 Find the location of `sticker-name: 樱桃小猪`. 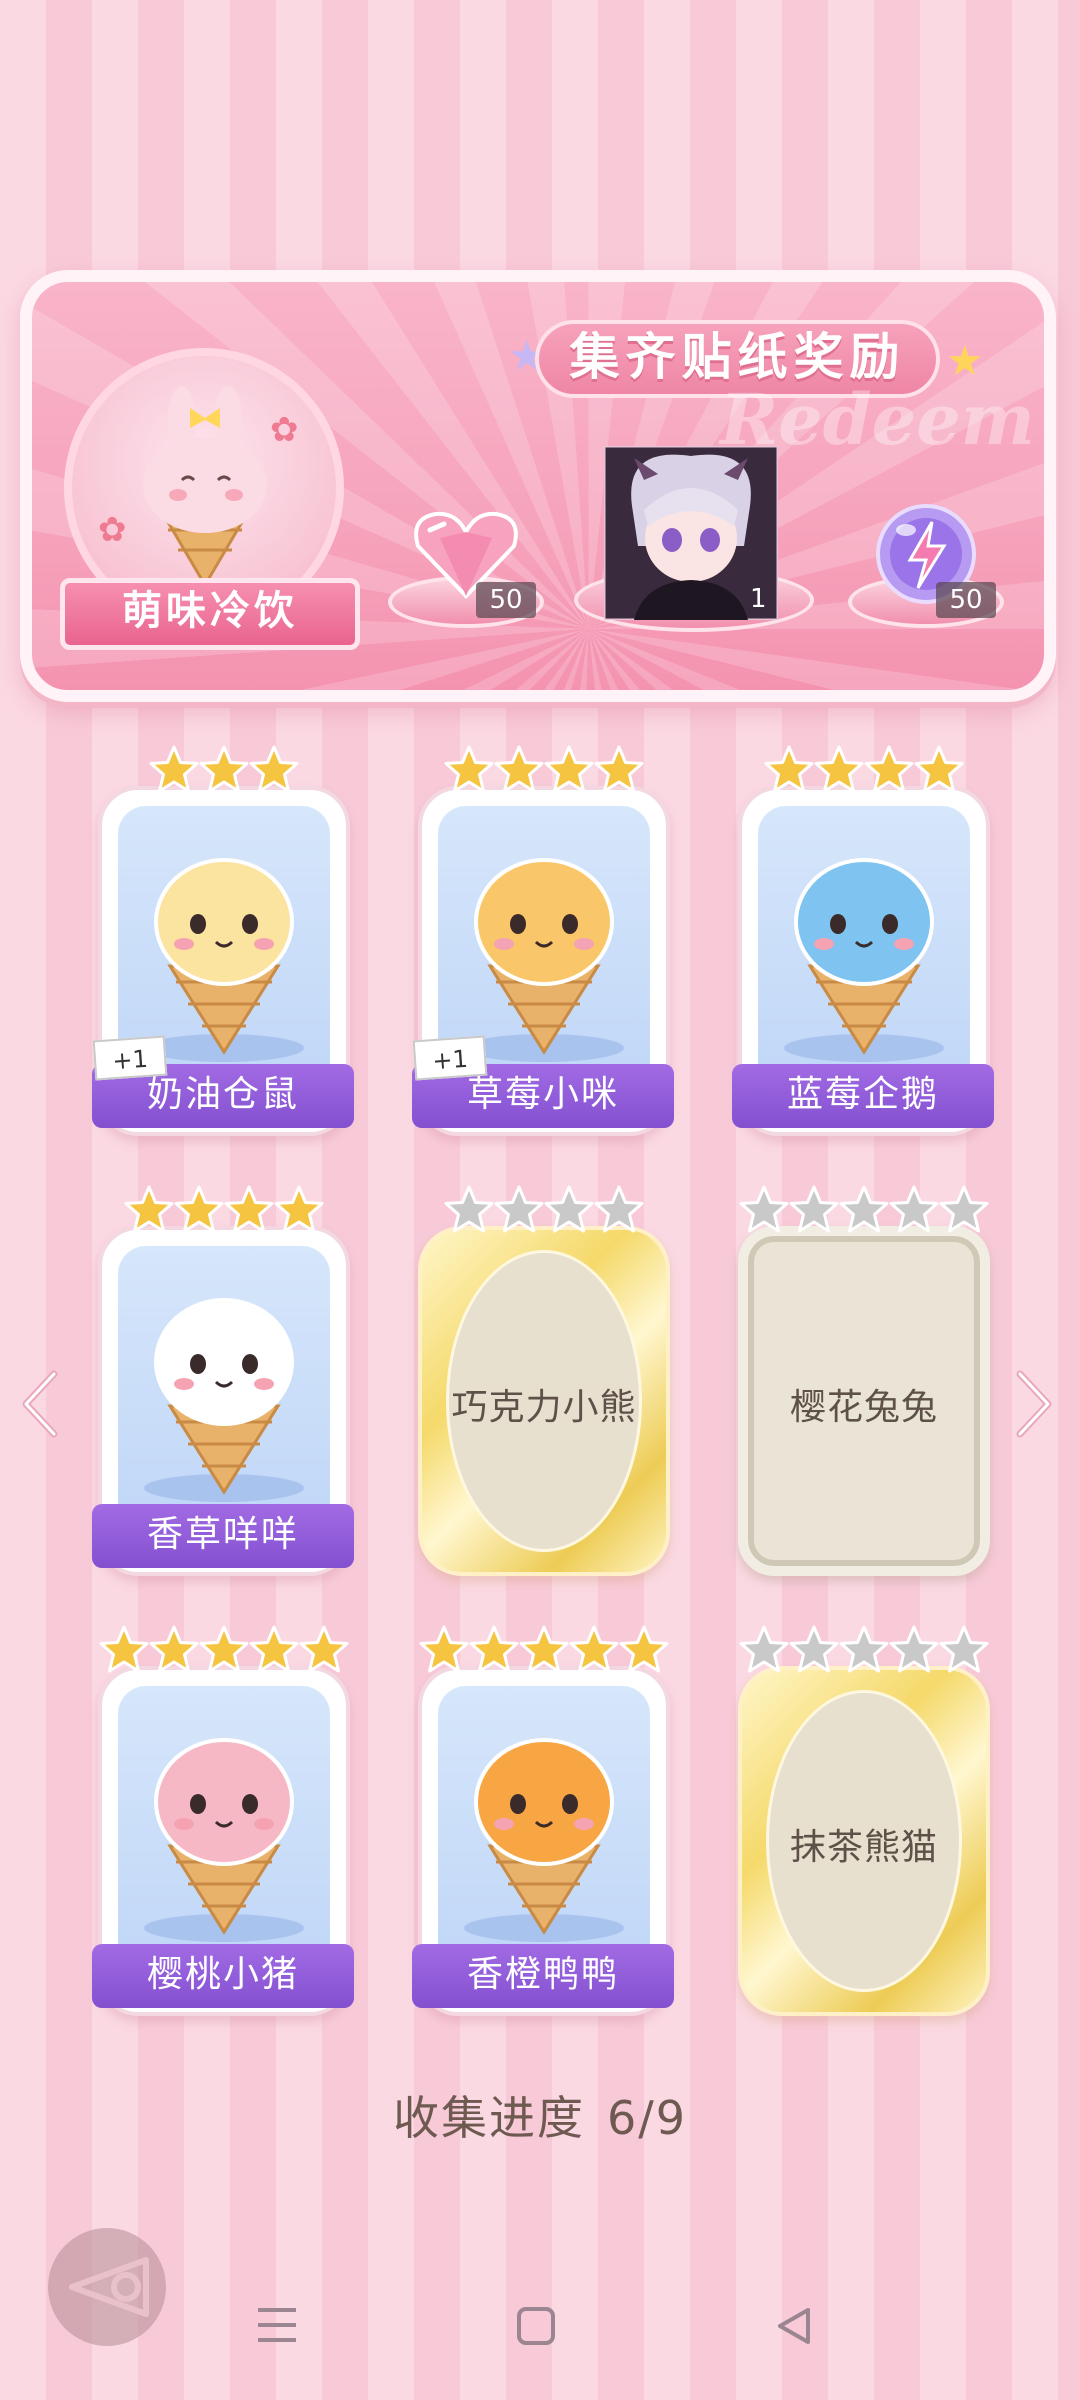

sticker-name: 樱桃小猪 is located at coordinates (222, 1974).